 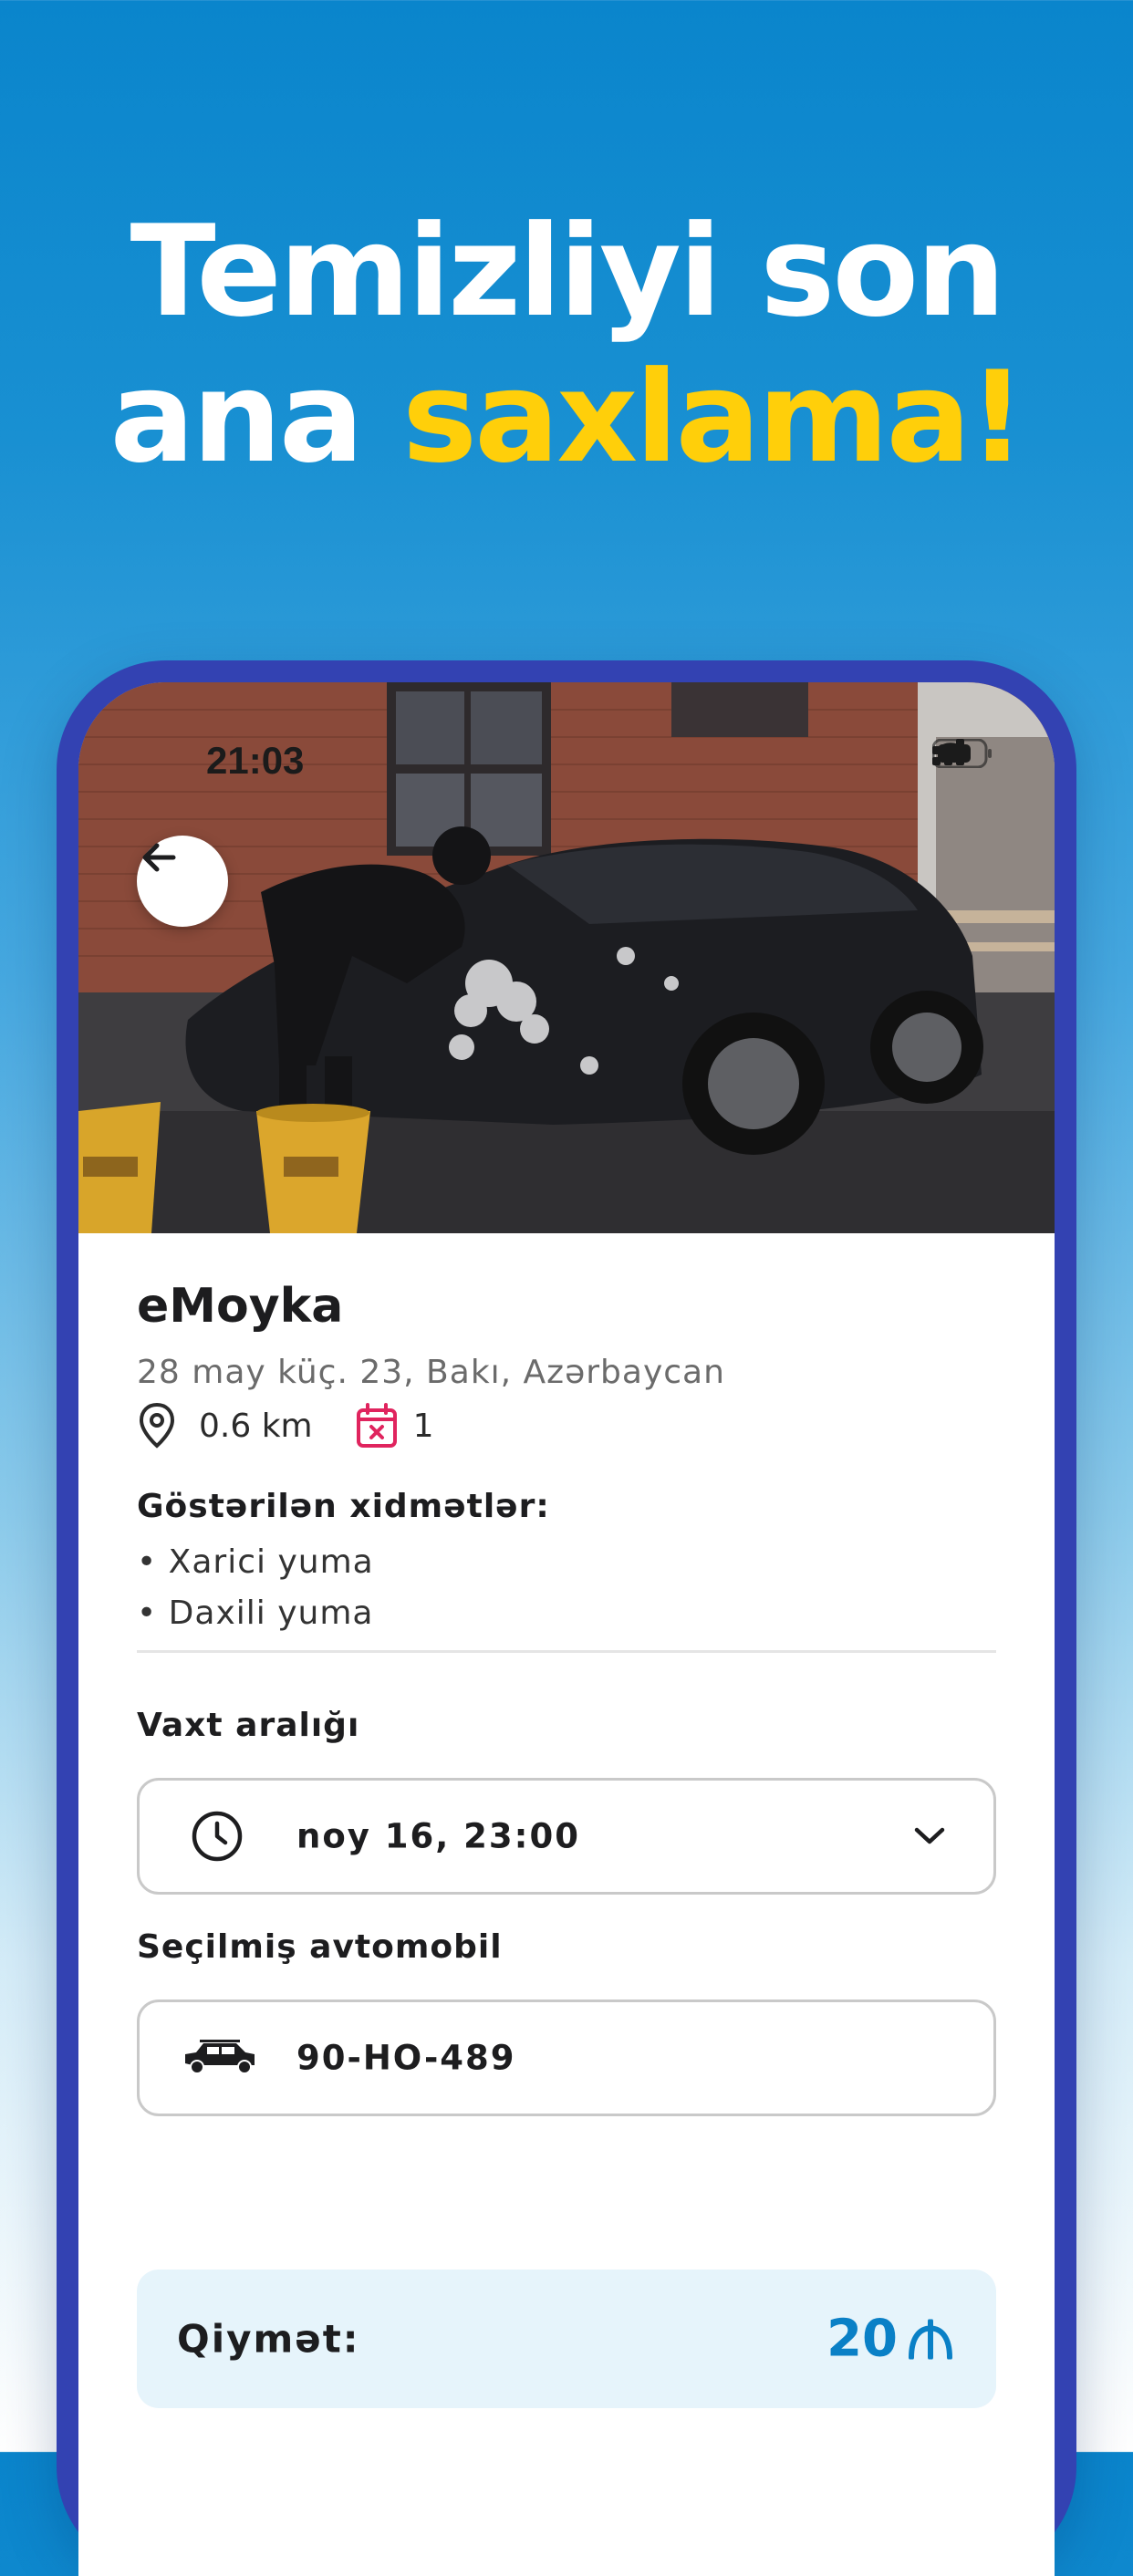 I want to click on promo-headline: Temizliyi son ana saxlama!, so click(x=566, y=345).